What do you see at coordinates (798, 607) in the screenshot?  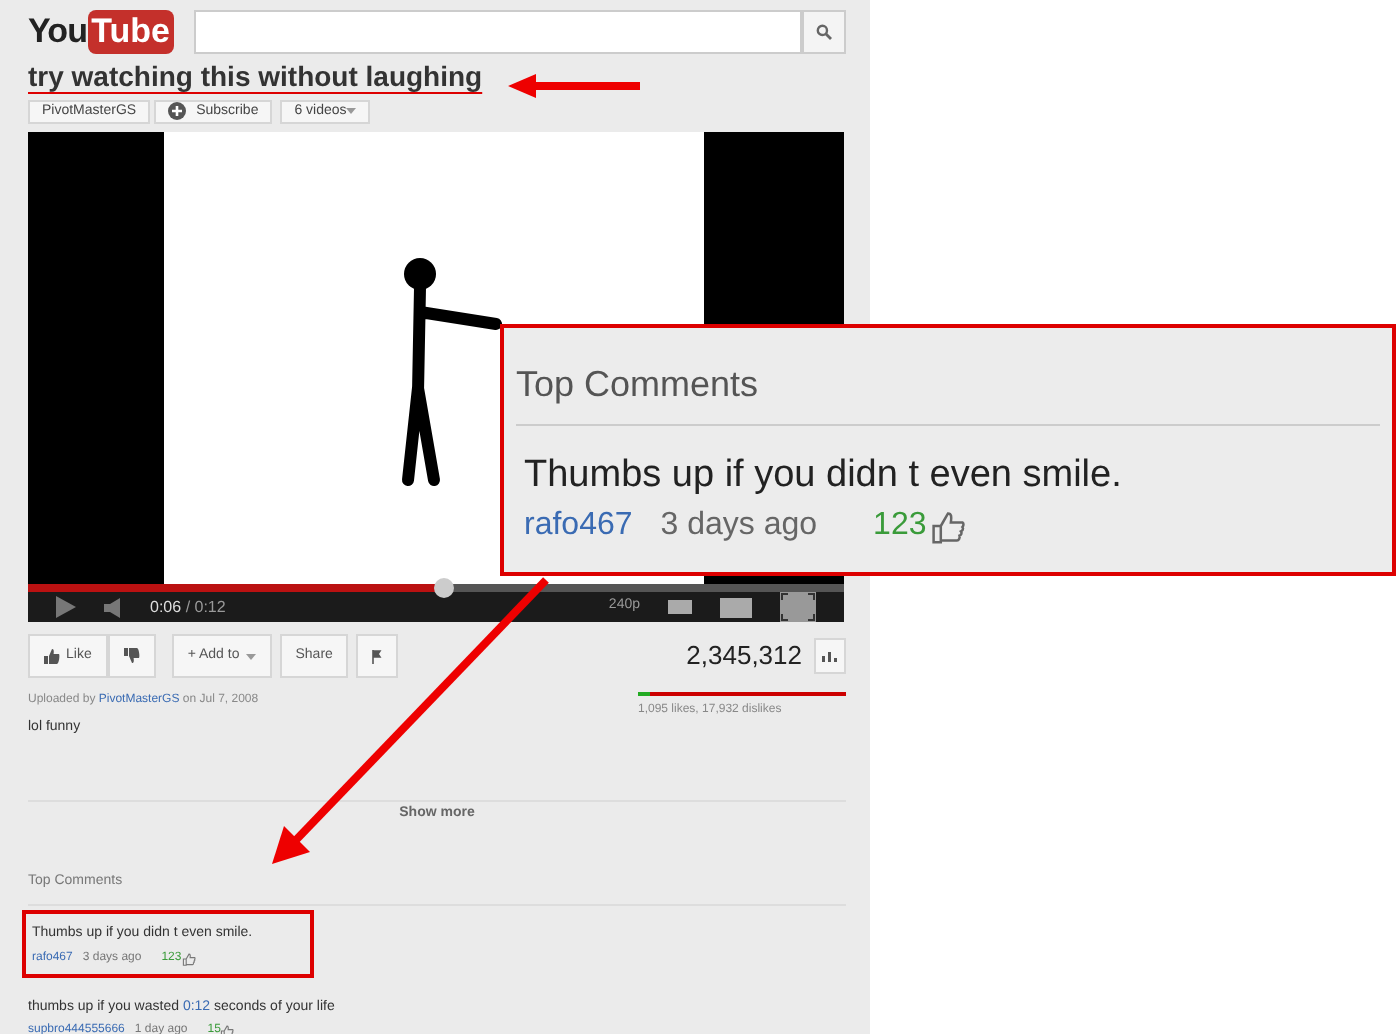 I see `fullscreen-icon` at bounding box center [798, 607].